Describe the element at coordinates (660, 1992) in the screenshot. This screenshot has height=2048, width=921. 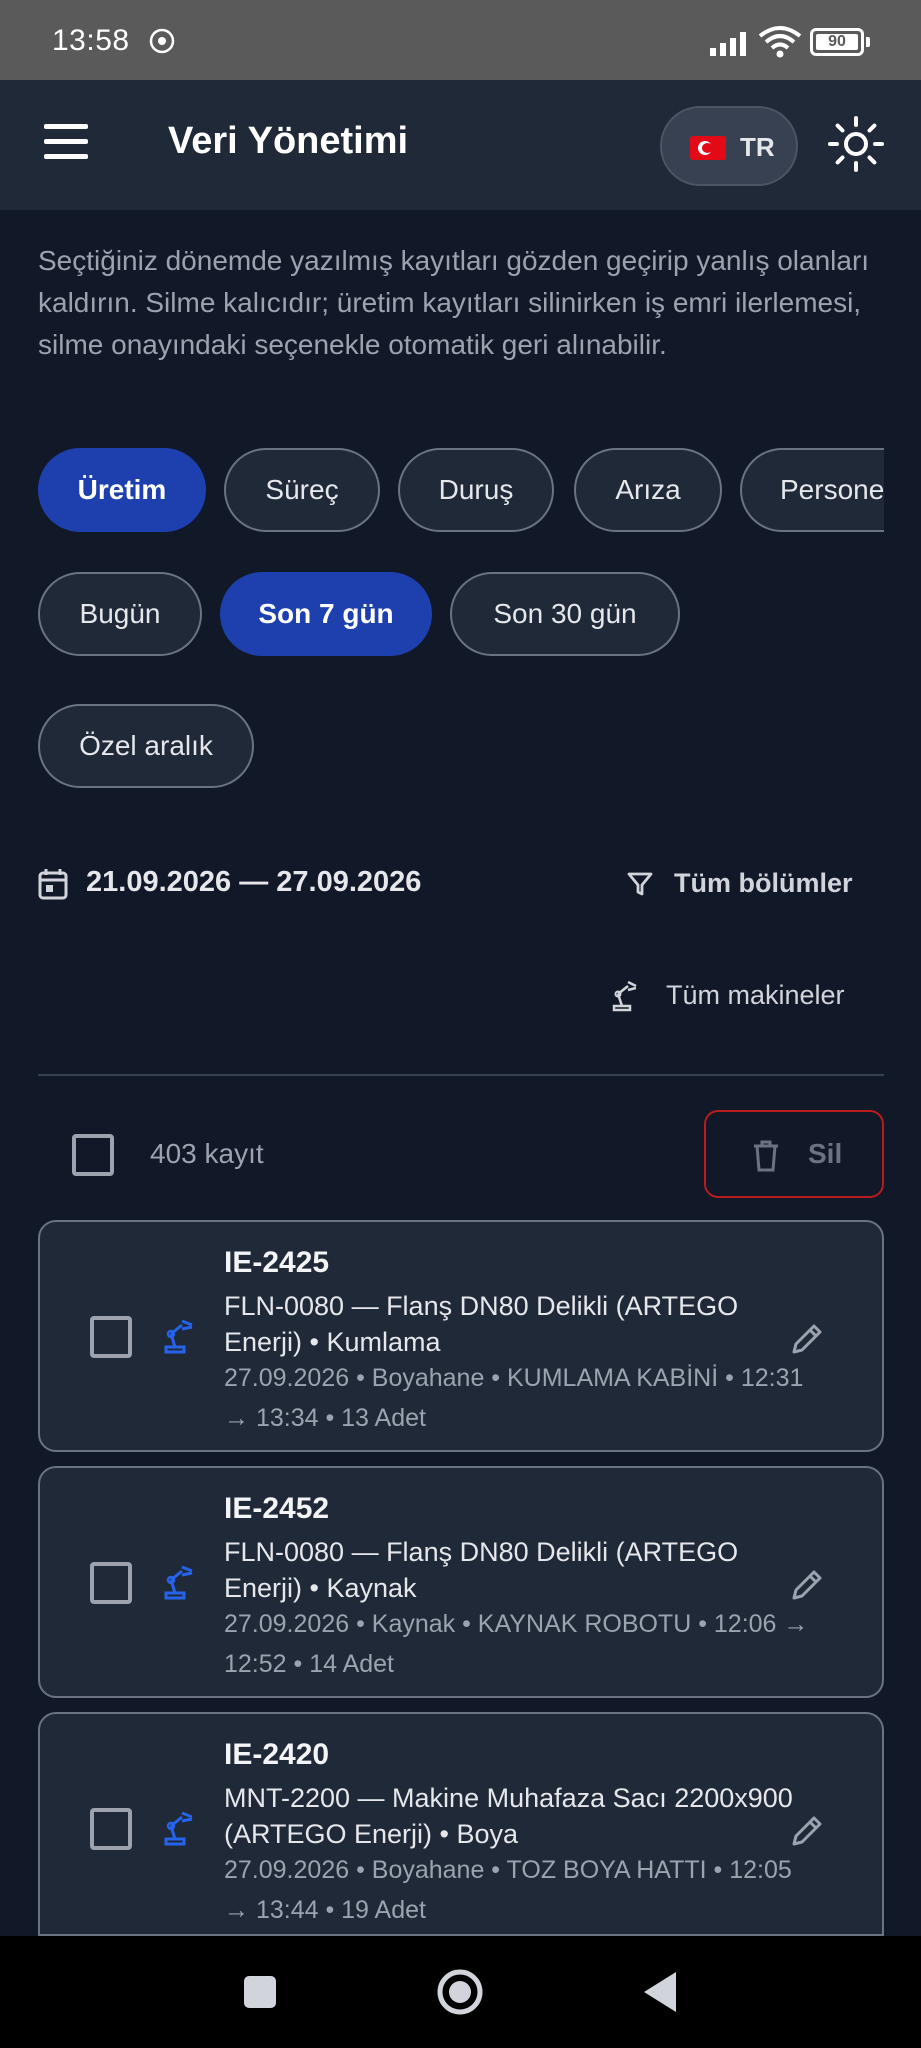
I see `back-icon` at that location.